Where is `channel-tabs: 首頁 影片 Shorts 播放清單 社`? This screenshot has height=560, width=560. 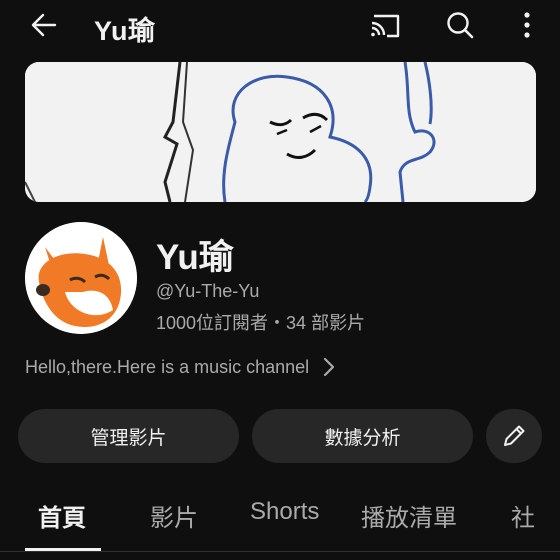
channel-tabs: 首頁 影片 Shorts 播放清單 社 is located at coordinates (280, 518).